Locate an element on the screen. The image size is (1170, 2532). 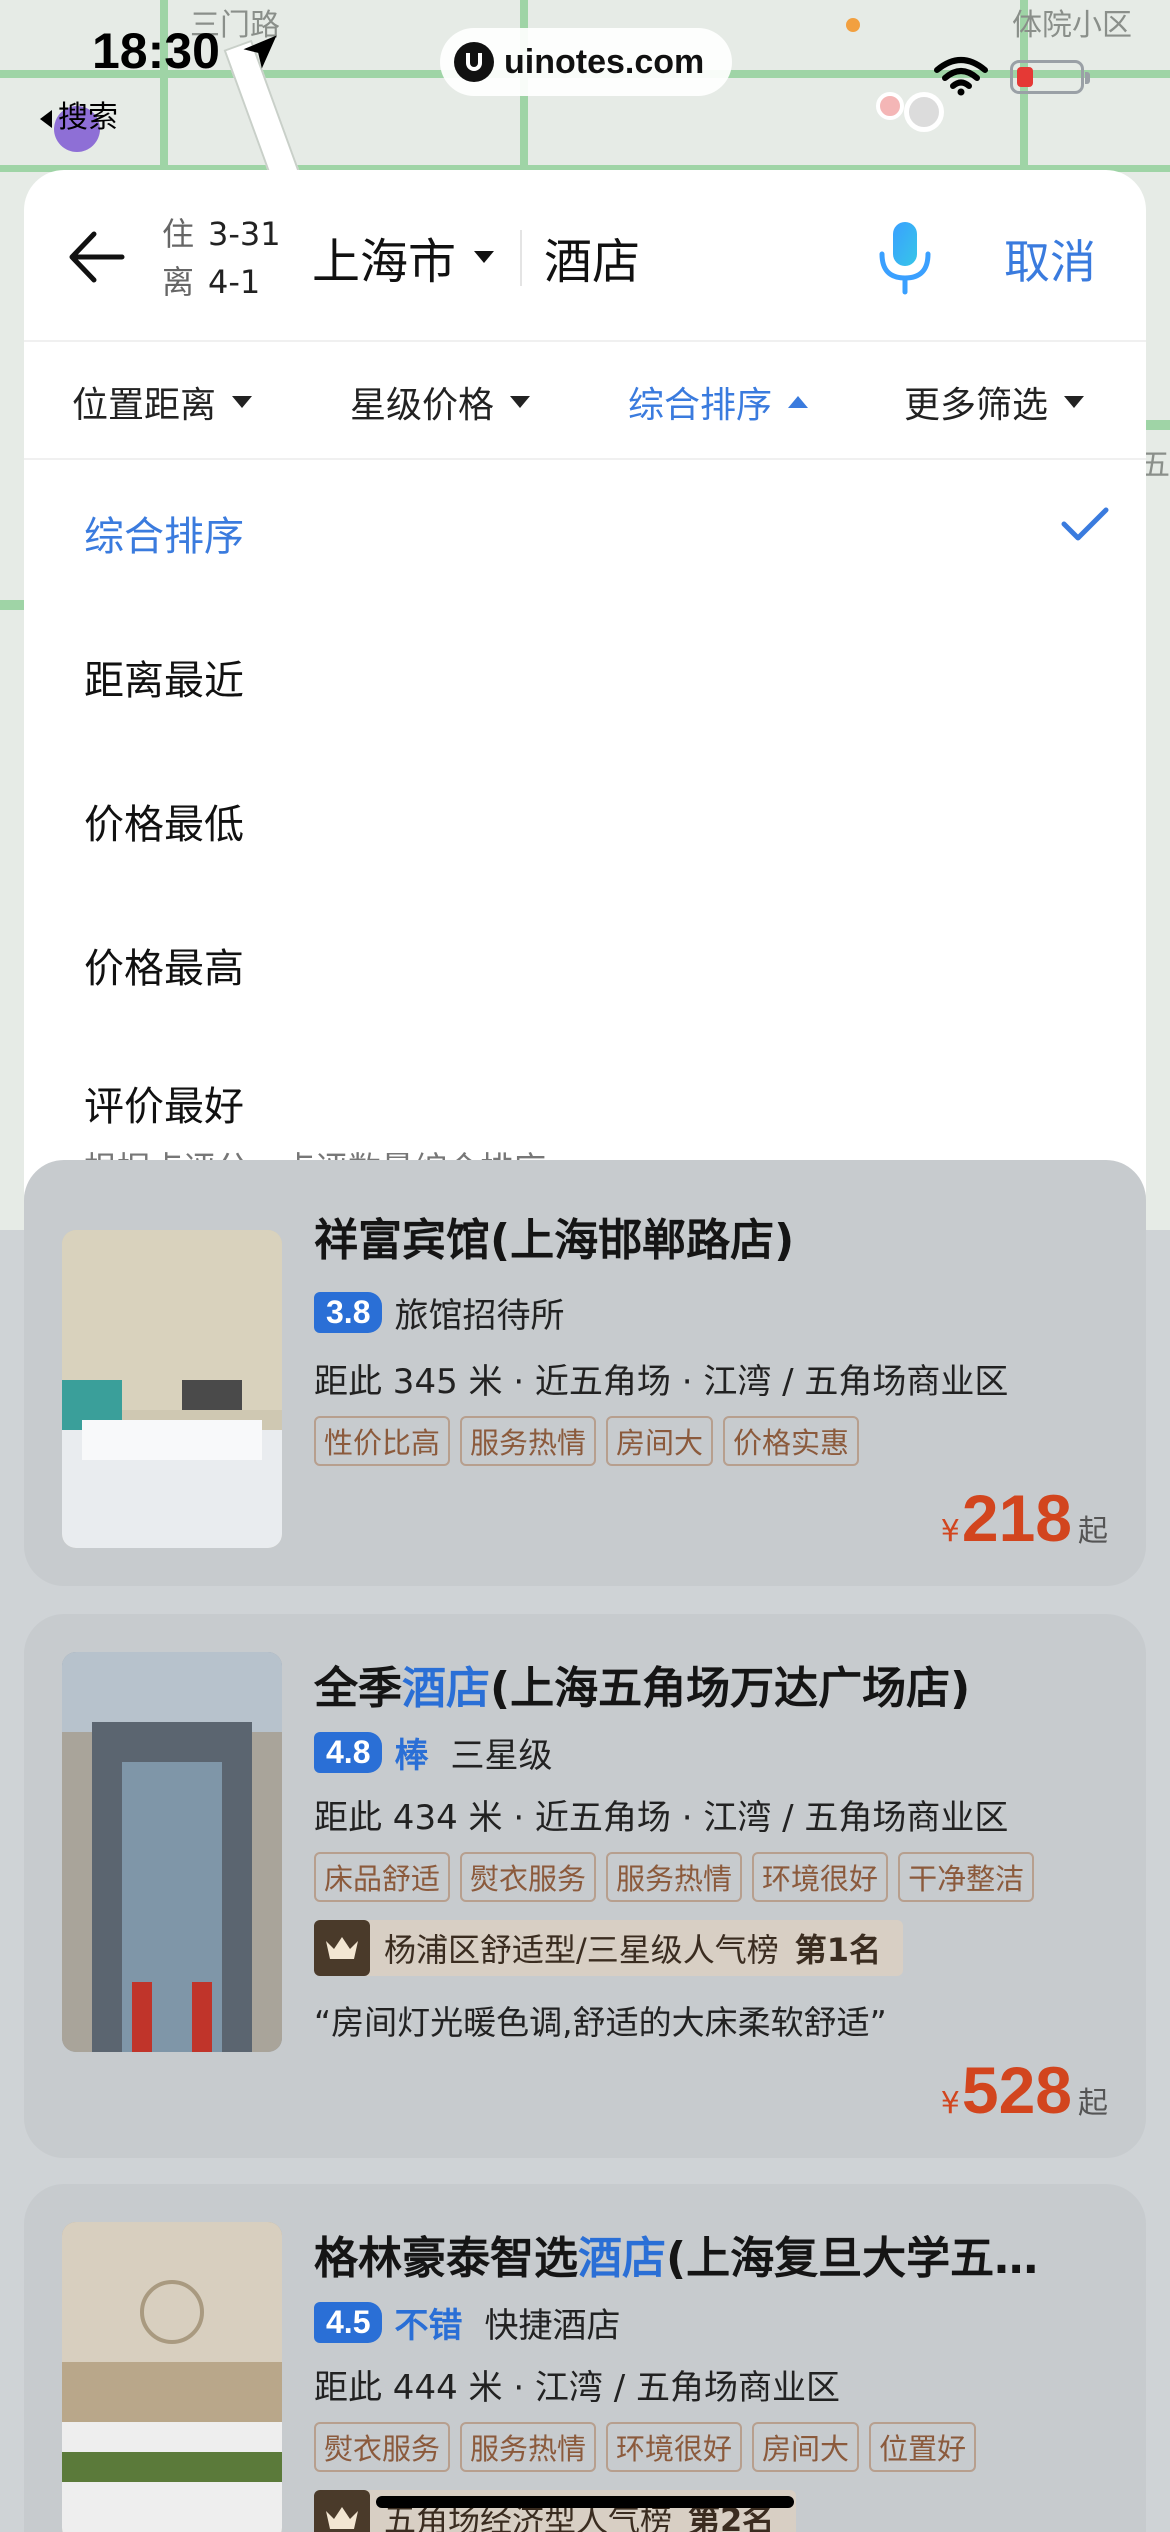
filter-bar: 位置距离 星级价格 综合排序 更多筛选 is located at coordinates (585, 400).